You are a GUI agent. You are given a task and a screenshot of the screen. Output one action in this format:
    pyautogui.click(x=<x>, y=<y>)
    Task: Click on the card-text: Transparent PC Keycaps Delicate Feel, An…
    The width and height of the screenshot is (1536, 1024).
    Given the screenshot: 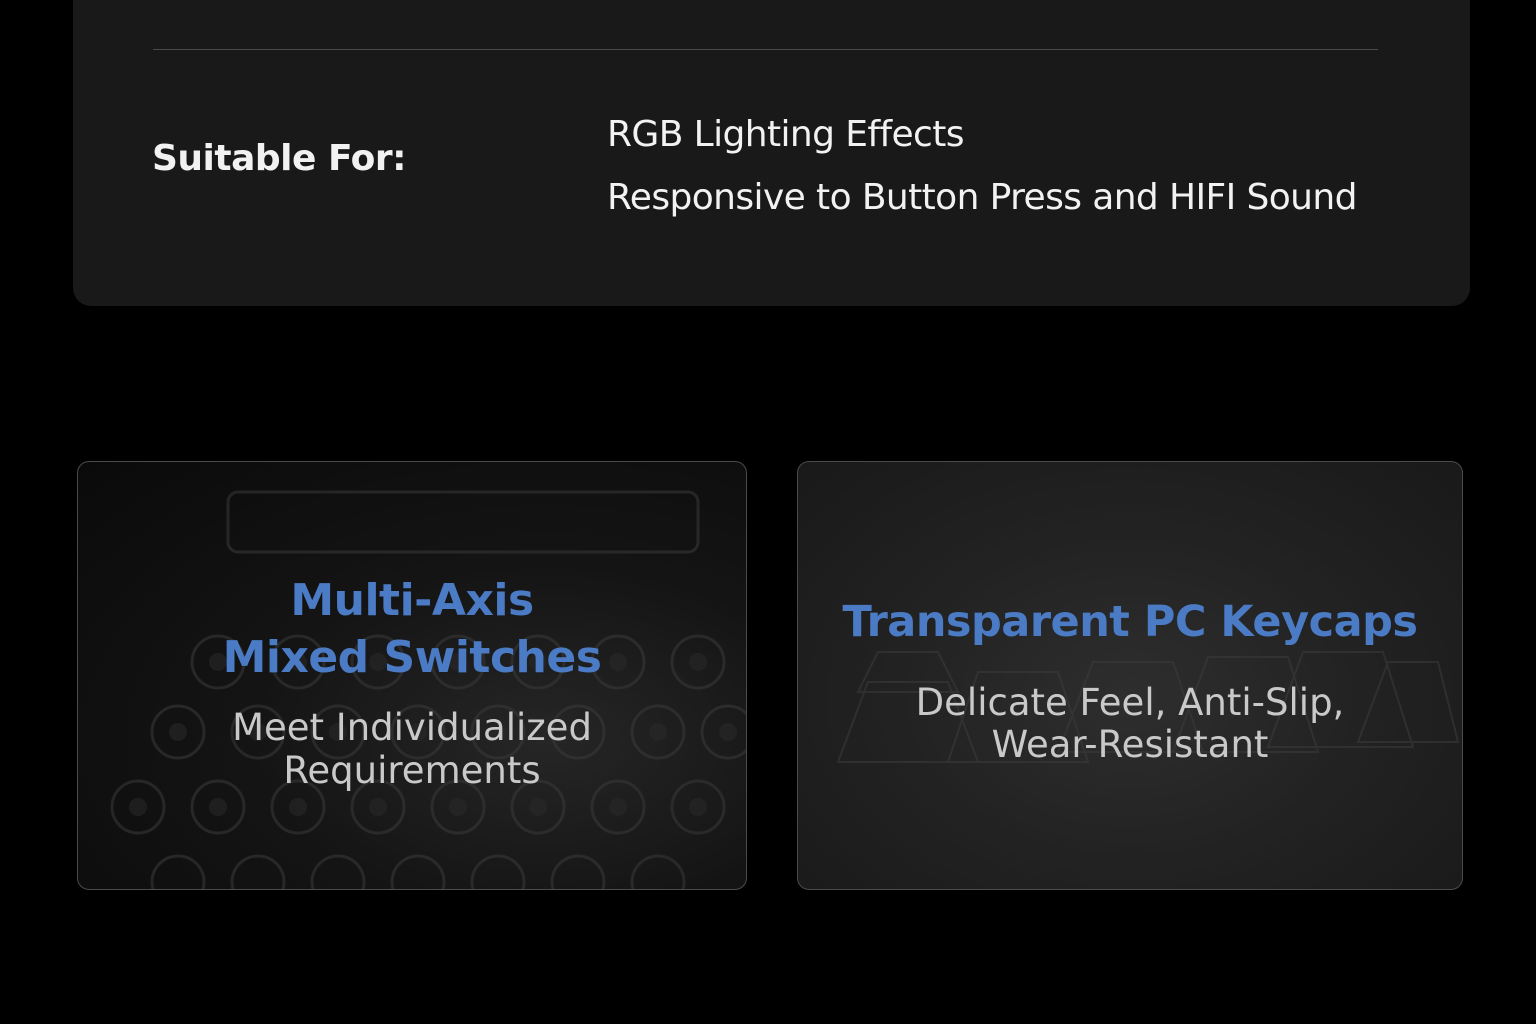 What is the action you would take?
    pyautogui.click(x=1130, y=679)
    